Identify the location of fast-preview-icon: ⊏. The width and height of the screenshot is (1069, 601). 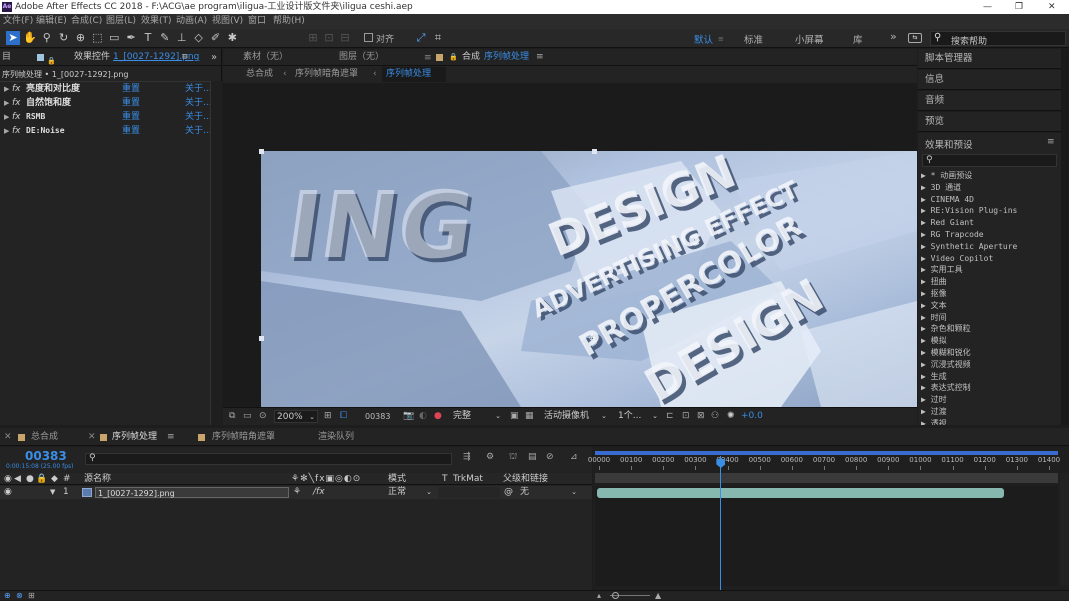
(670, 416).